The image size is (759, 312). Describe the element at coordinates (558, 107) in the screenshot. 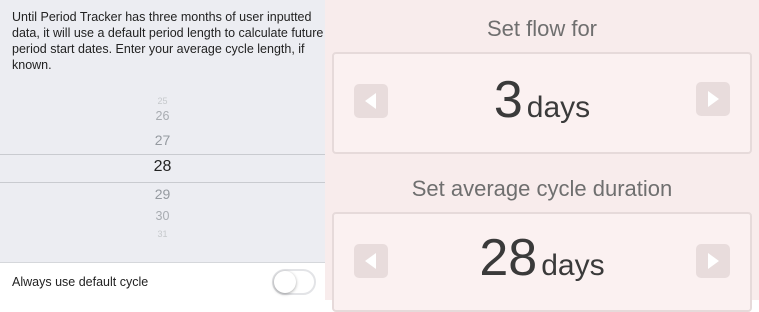

I see `flow-unit: days` at that location.